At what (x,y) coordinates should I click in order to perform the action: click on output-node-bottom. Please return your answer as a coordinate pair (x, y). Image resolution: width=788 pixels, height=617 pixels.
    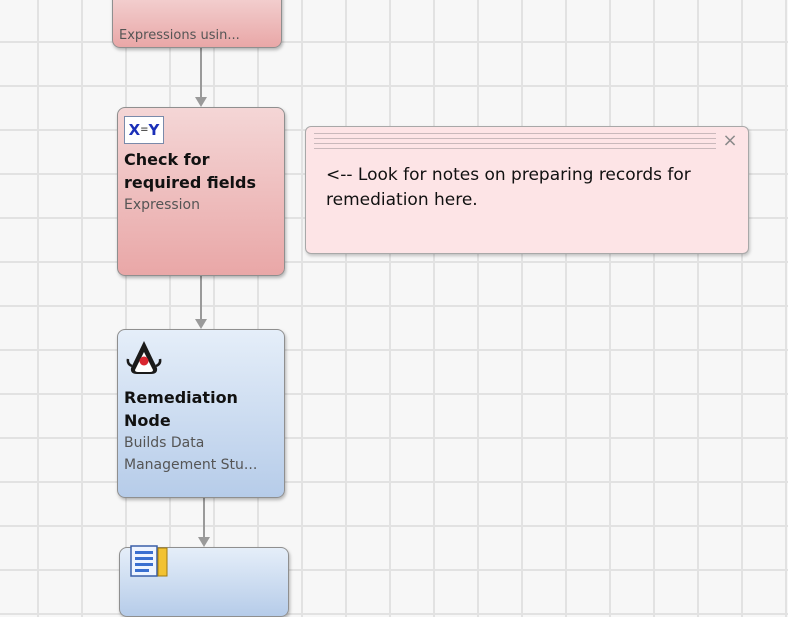
    Looking at the image, I should click on (204, 581).